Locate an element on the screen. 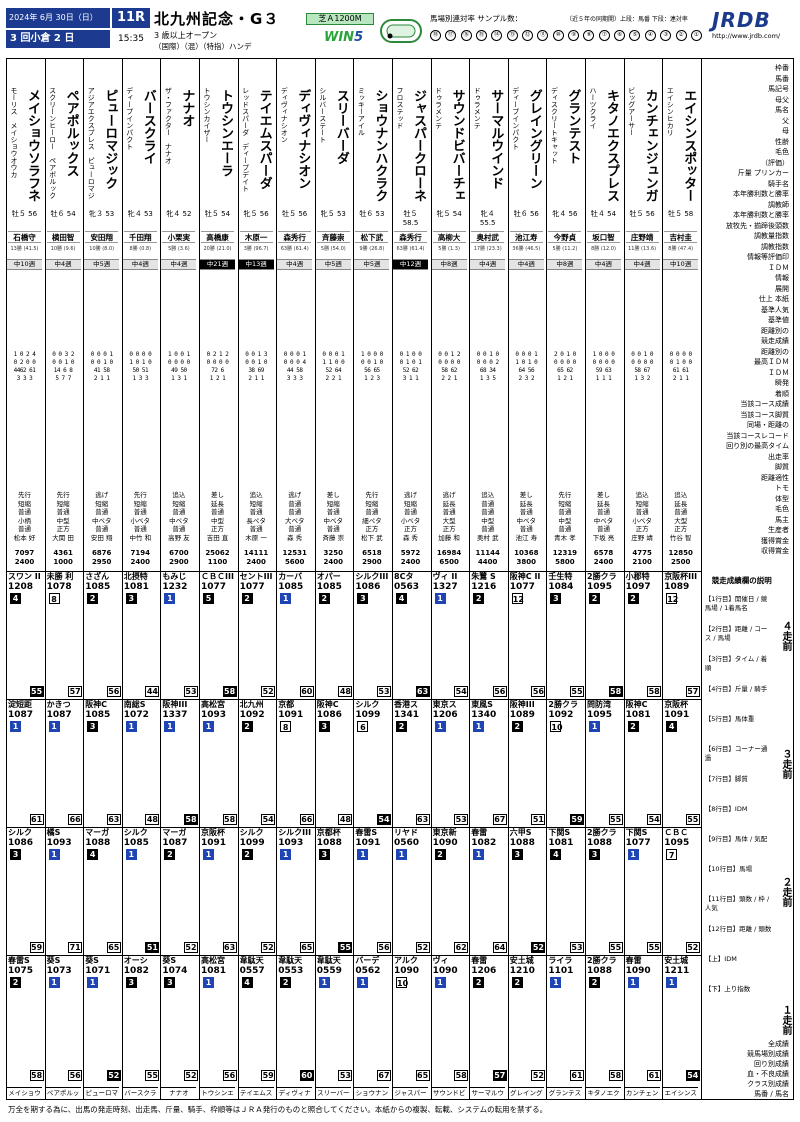 This screenshot has width=800, height=1122. past-run-cell: 下関S 10771 55 is located at coordinates (644, 891).